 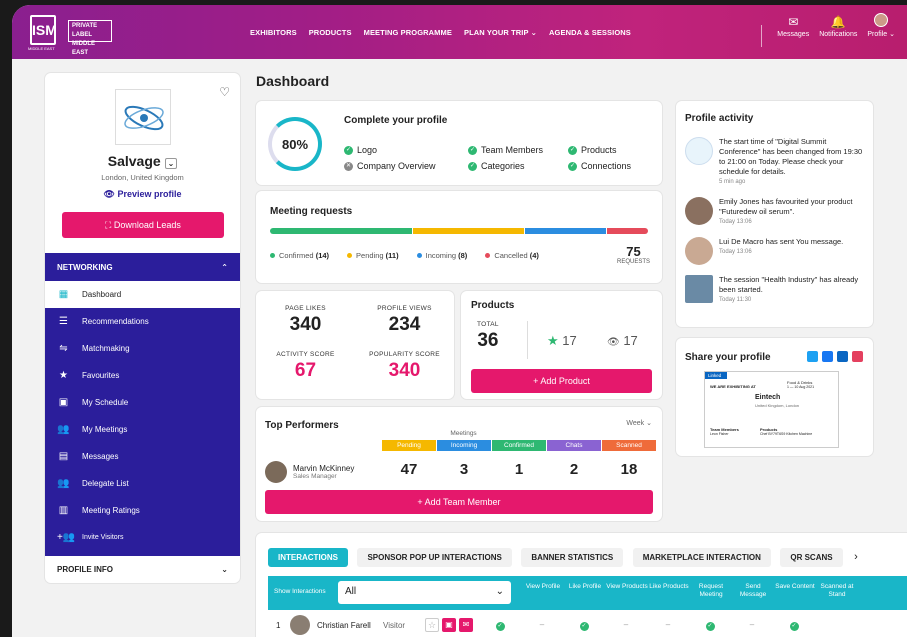 What do you see at coordinates (761, 36) in the screenshot?
I see `divider` at bounding box center [761, 36].